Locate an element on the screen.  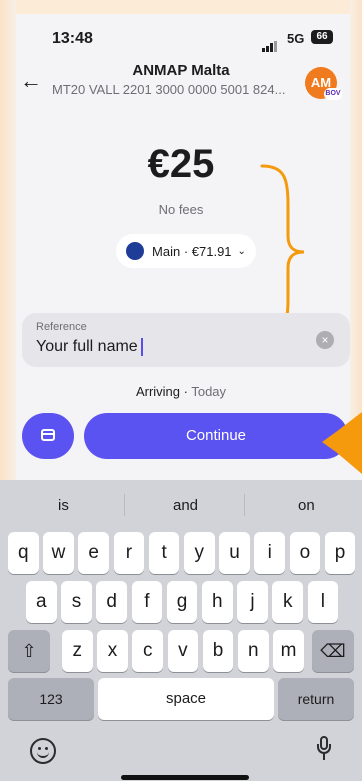
key-l: l is located at coordinates (323, 602).